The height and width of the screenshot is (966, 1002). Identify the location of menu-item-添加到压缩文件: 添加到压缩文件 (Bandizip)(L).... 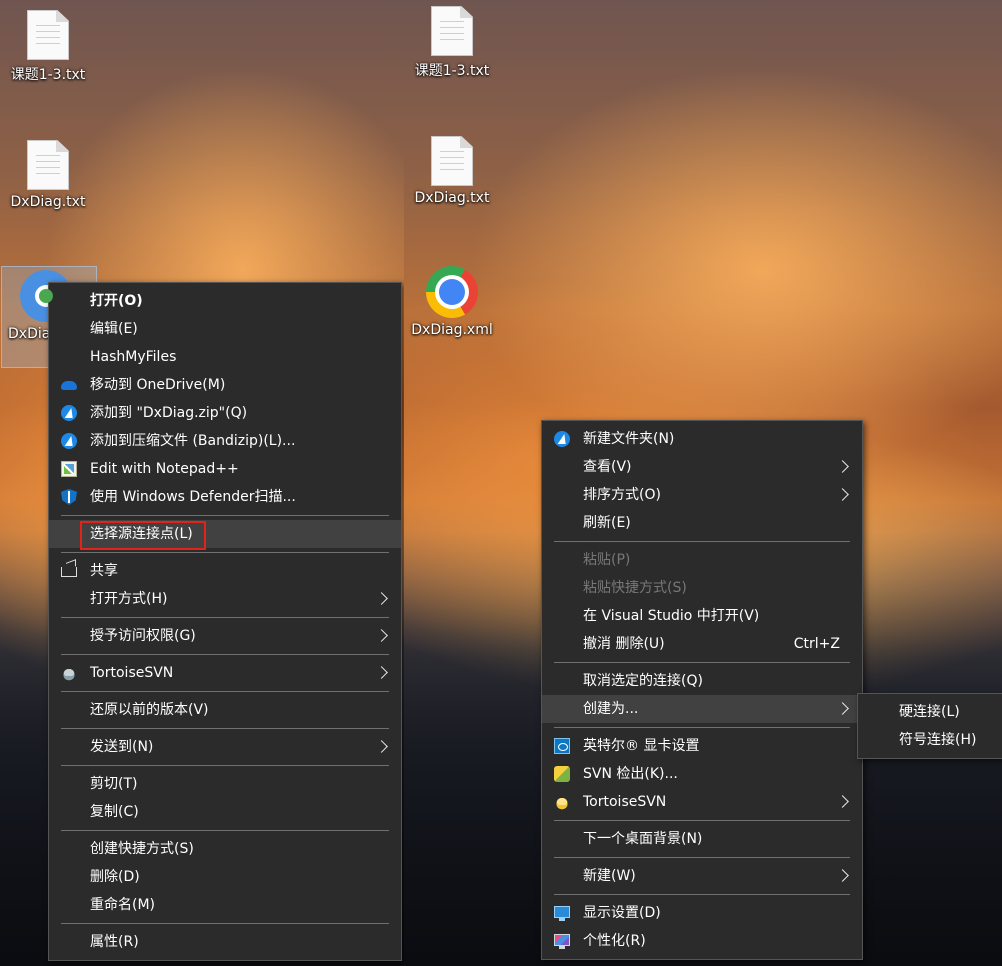
(225, 441).